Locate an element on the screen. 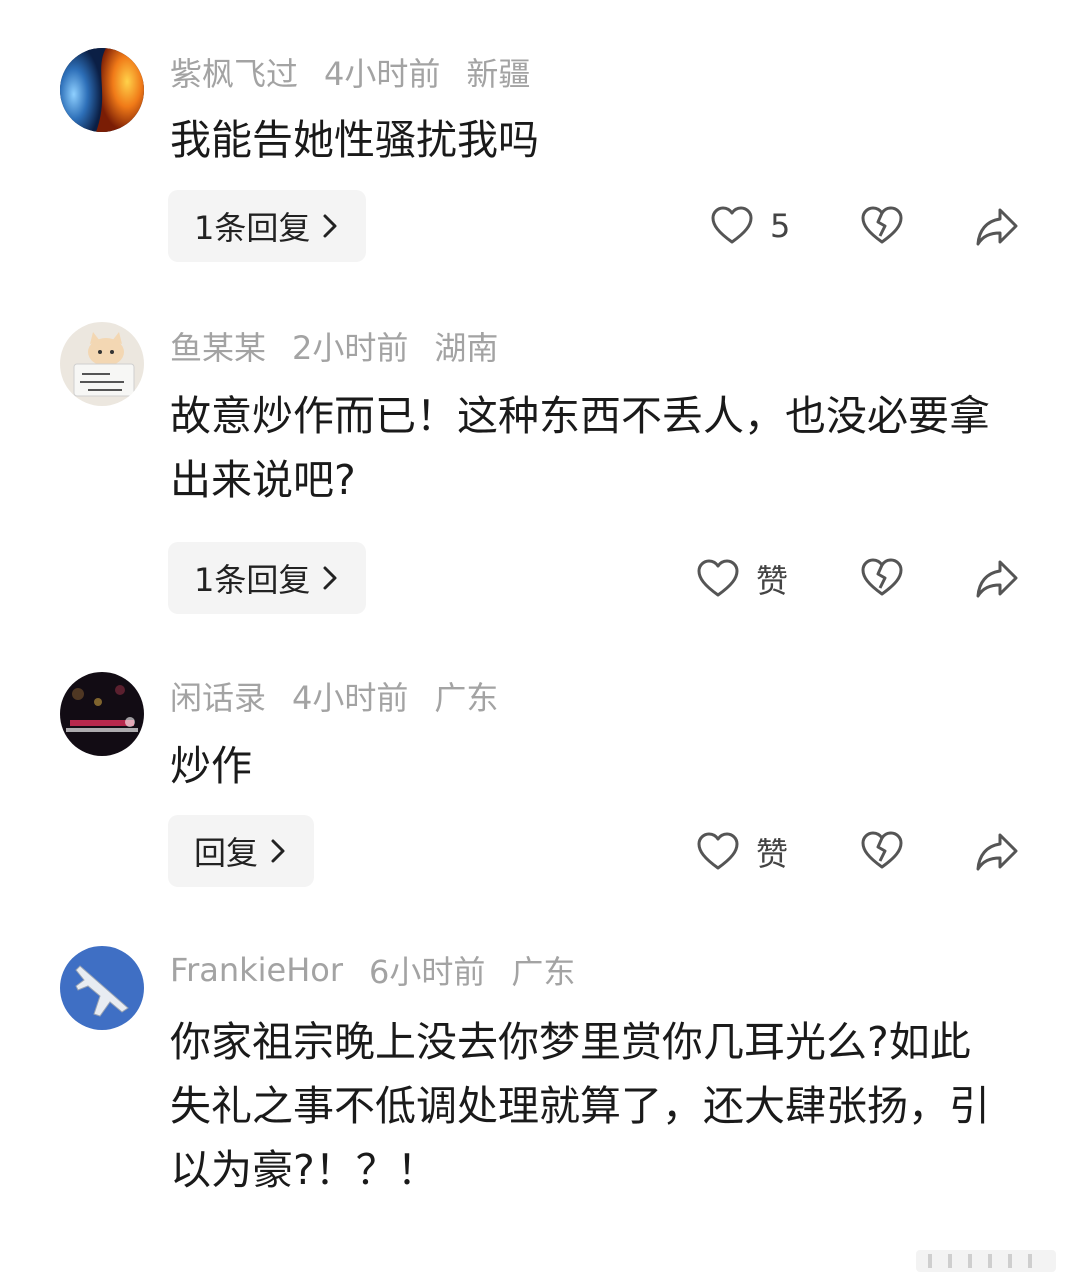 The image size is (1080, 1284). location: 新疆 is located at coordinates (498, 74).